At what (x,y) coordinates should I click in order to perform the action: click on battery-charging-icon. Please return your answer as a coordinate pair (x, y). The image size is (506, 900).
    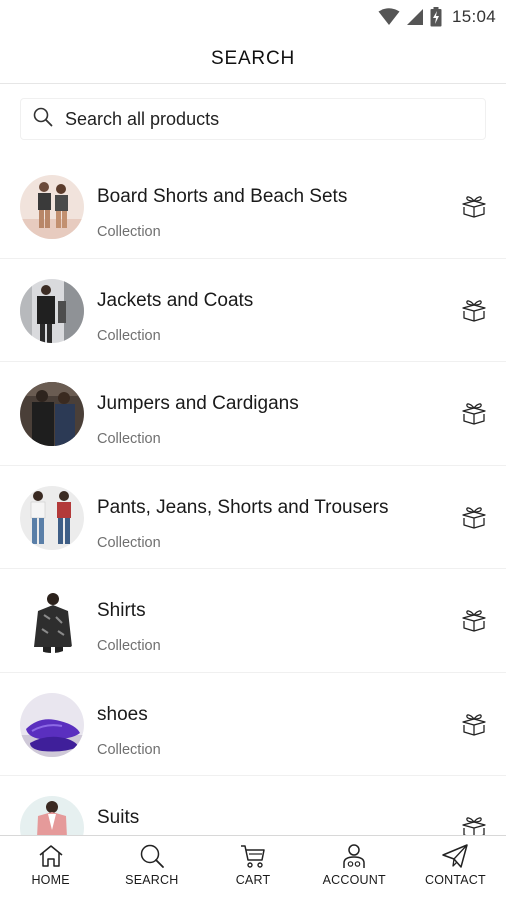
    Looking at the image, I should click on (436, 17).